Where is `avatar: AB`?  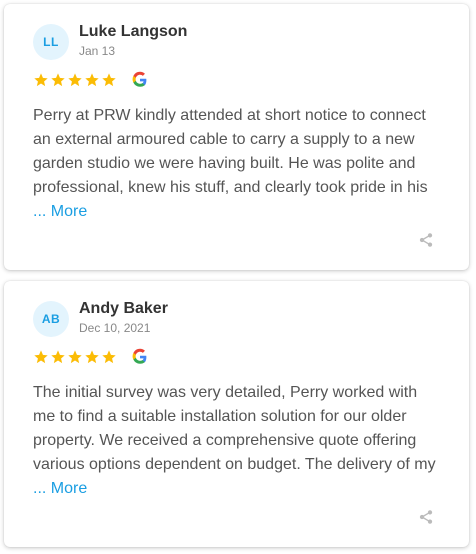 avatar: AB is located at coordinates (51, 319).